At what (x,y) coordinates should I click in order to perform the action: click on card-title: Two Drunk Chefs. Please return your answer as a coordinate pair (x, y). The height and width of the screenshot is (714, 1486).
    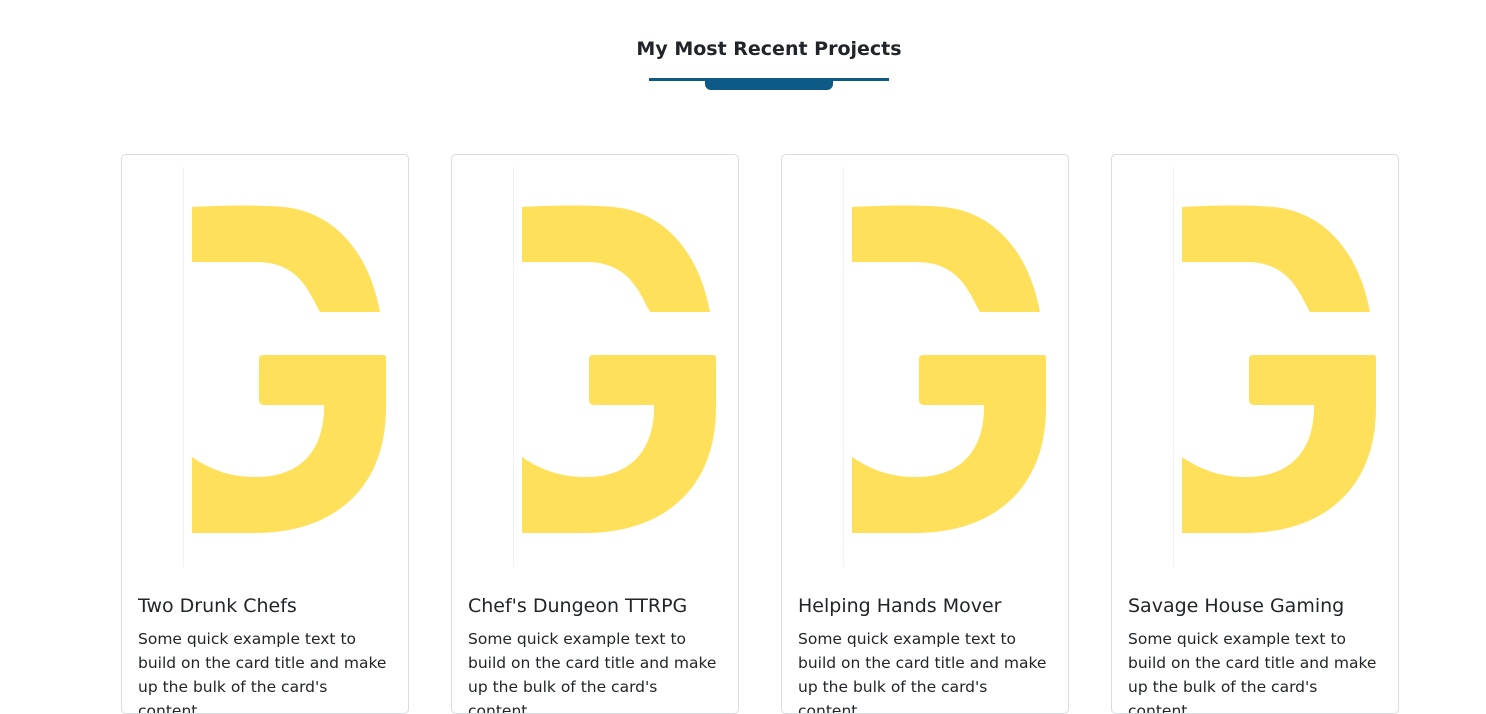
    Looking at the image, I should click on (217, 606).